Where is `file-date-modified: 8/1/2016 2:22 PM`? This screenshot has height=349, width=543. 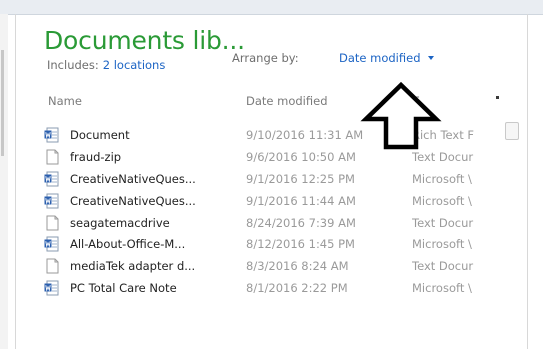
file-date-modified: 8/1/2016 2:22 PM is located at coordinates (297, 288).